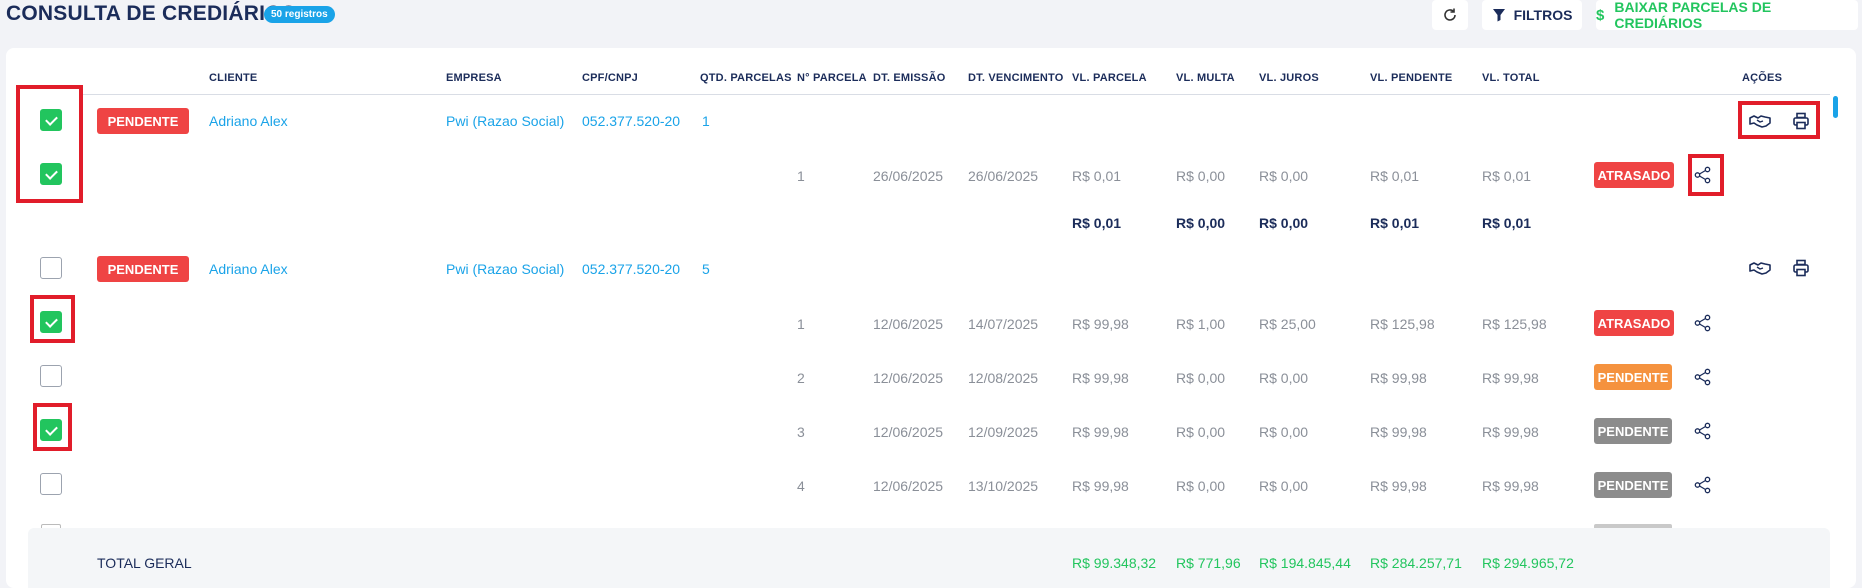  I want to click on col-header-cpf: CPF/CNPJ, so click(610, 78).